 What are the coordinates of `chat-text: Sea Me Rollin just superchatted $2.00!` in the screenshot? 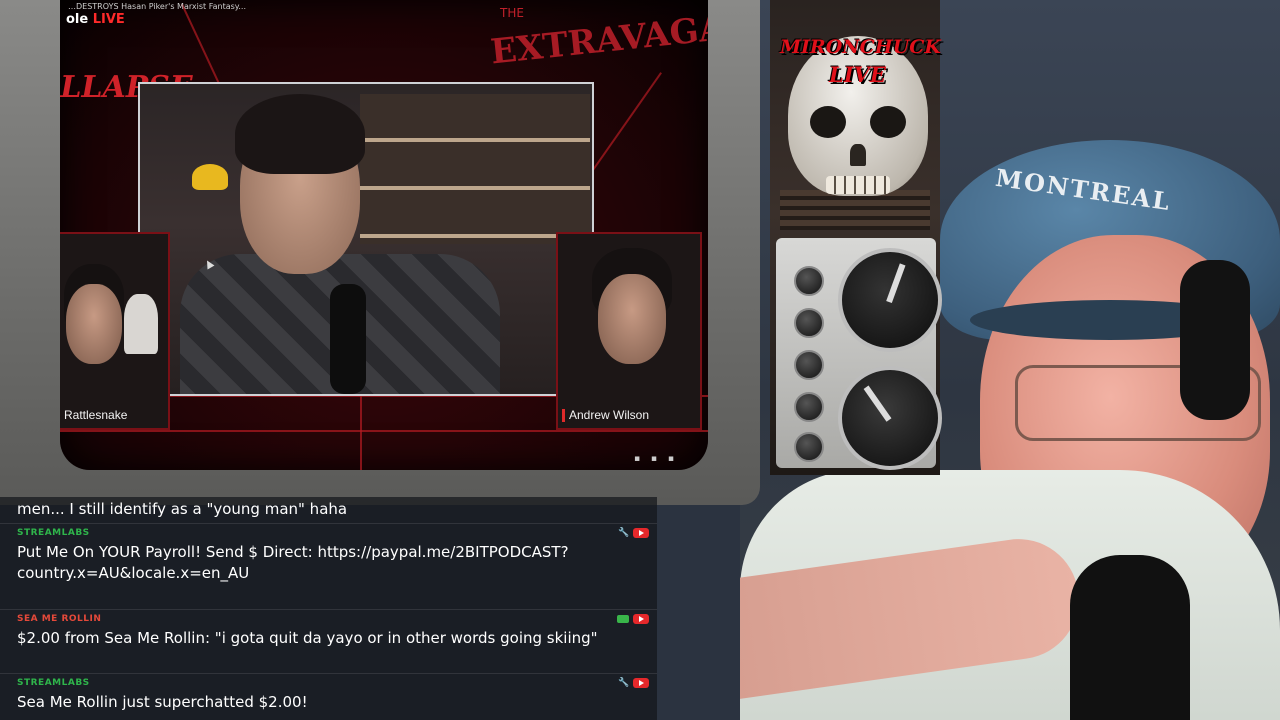 It's located at (162, 702).